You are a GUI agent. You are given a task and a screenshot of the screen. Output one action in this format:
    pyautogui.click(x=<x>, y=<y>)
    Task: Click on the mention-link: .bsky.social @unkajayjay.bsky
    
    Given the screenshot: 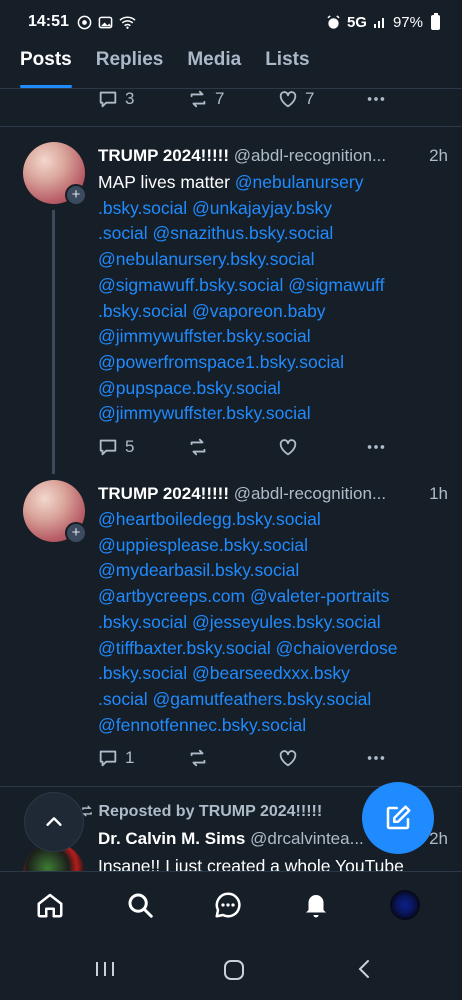 What is the action you would take?
    pyautogui.click(x=215, y=208)
    